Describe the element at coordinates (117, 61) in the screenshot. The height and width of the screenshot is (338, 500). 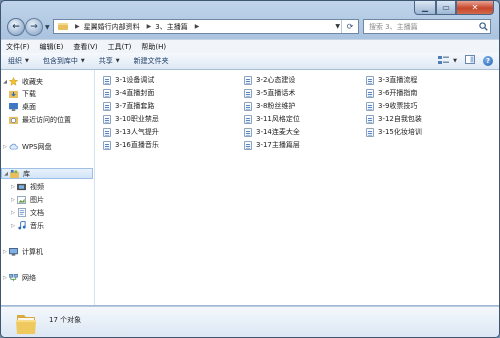
I see `chevron-down-icon: ▼` at that location.